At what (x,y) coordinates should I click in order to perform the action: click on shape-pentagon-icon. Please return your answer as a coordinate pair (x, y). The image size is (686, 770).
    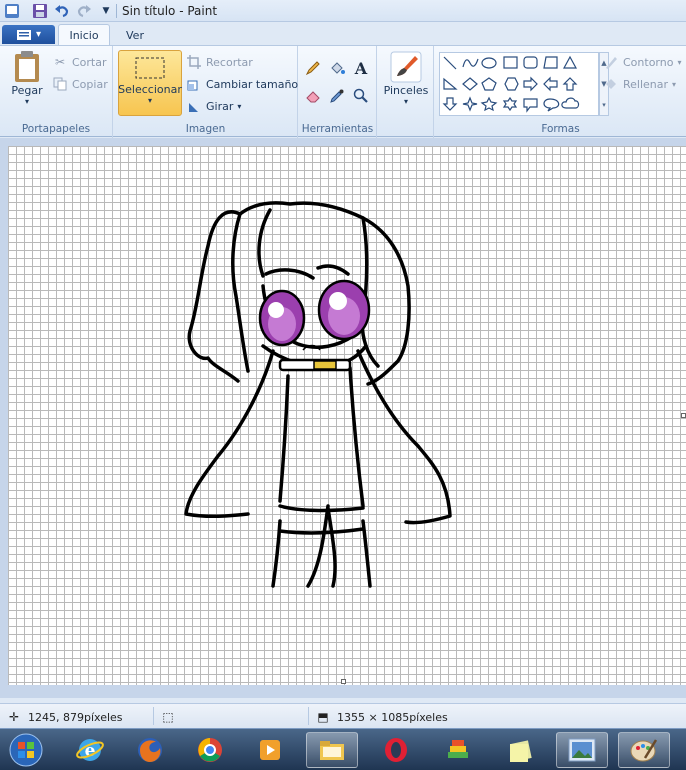
    Looking at the image, I should click on (489, 84).